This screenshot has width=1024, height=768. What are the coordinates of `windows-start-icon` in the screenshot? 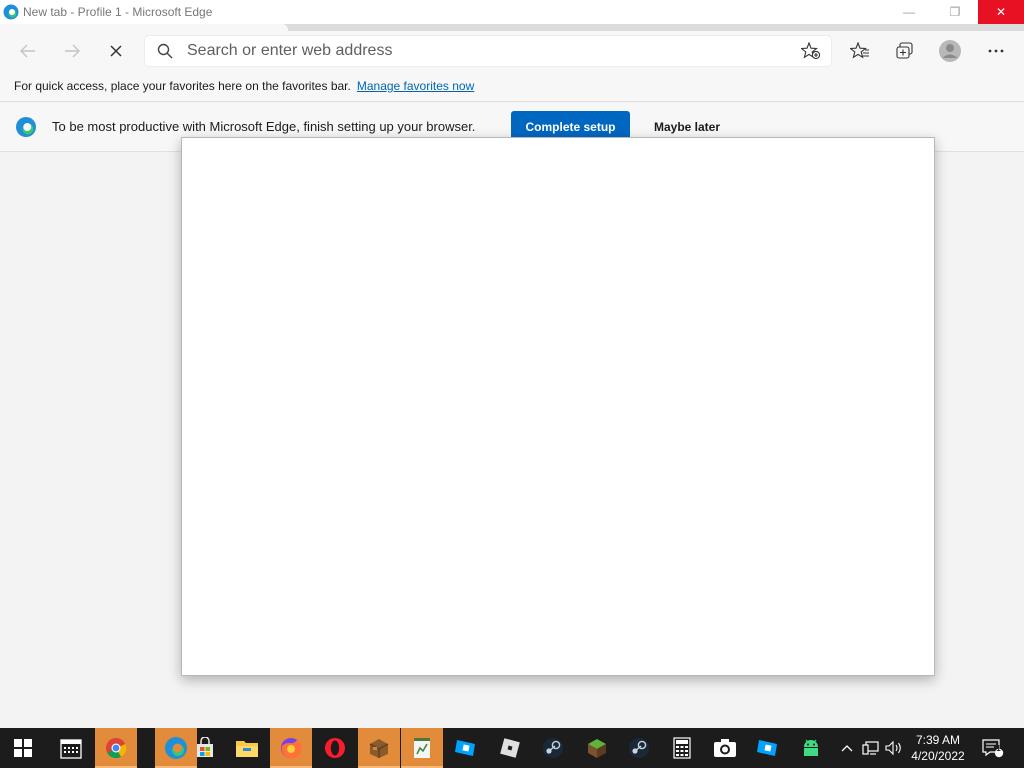 It's located at (23, 748).